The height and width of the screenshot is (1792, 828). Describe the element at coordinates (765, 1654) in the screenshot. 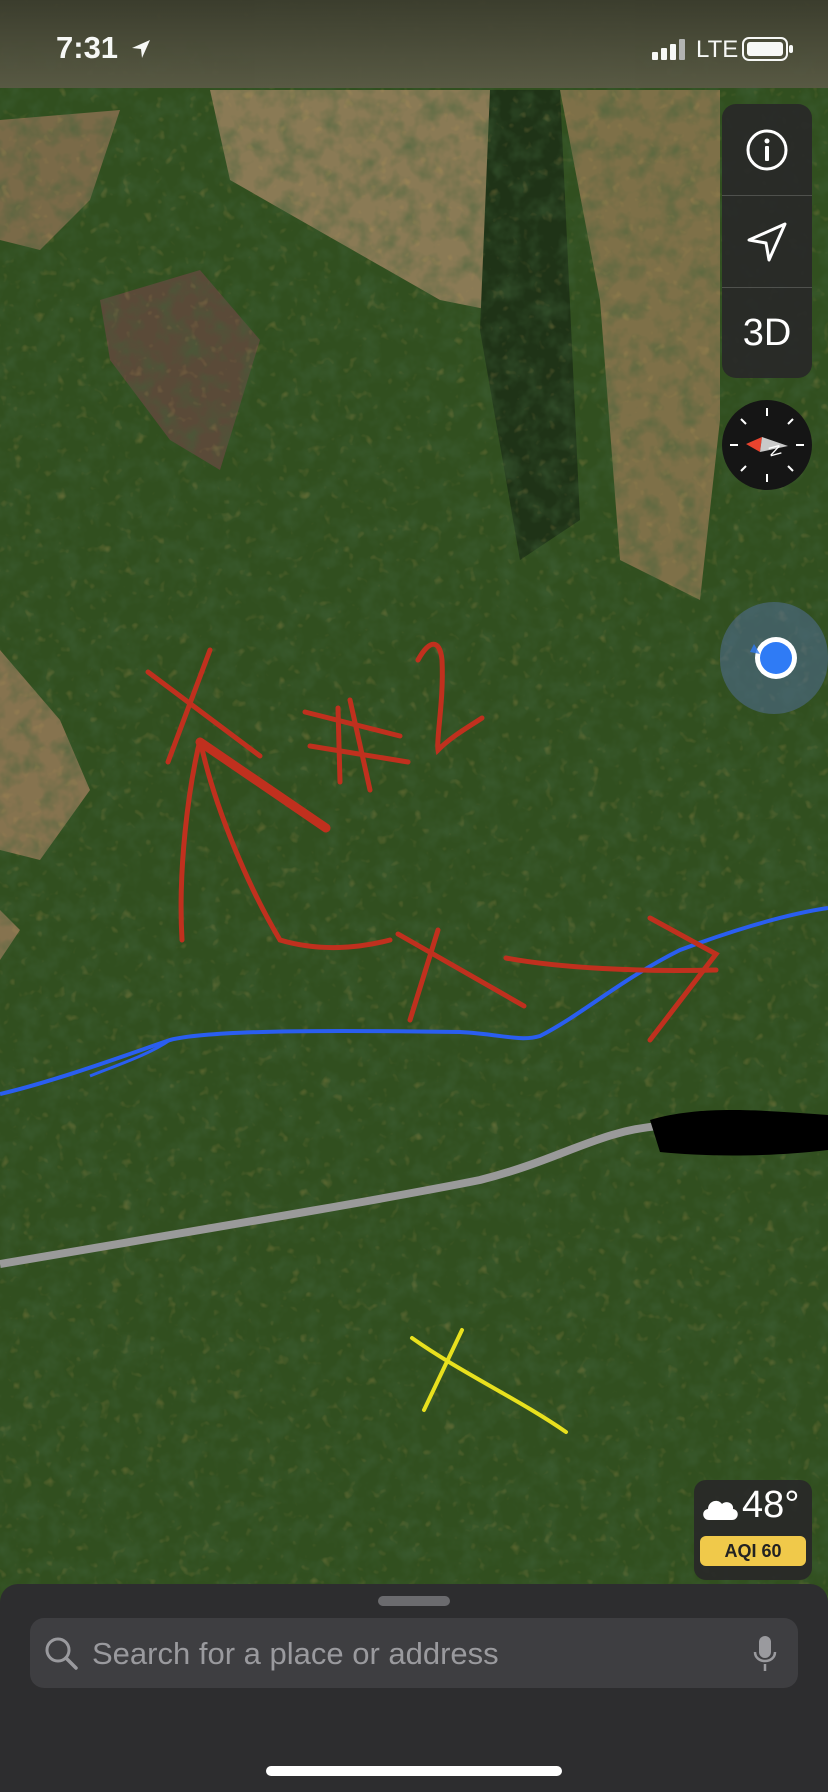

I see `microphone-icon` at that location.